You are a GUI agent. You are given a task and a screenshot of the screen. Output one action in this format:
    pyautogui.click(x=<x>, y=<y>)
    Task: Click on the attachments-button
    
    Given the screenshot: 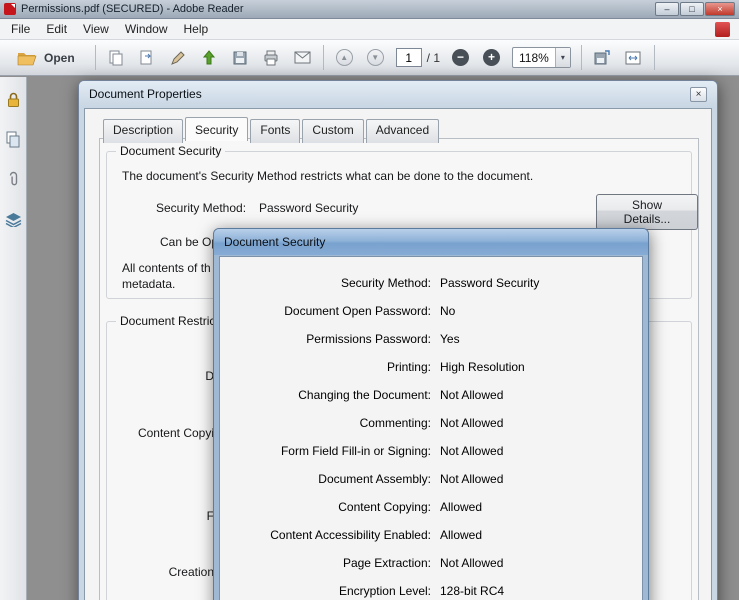 What is the action you would take?
    pyautogui.click(x=13, y=179)
    